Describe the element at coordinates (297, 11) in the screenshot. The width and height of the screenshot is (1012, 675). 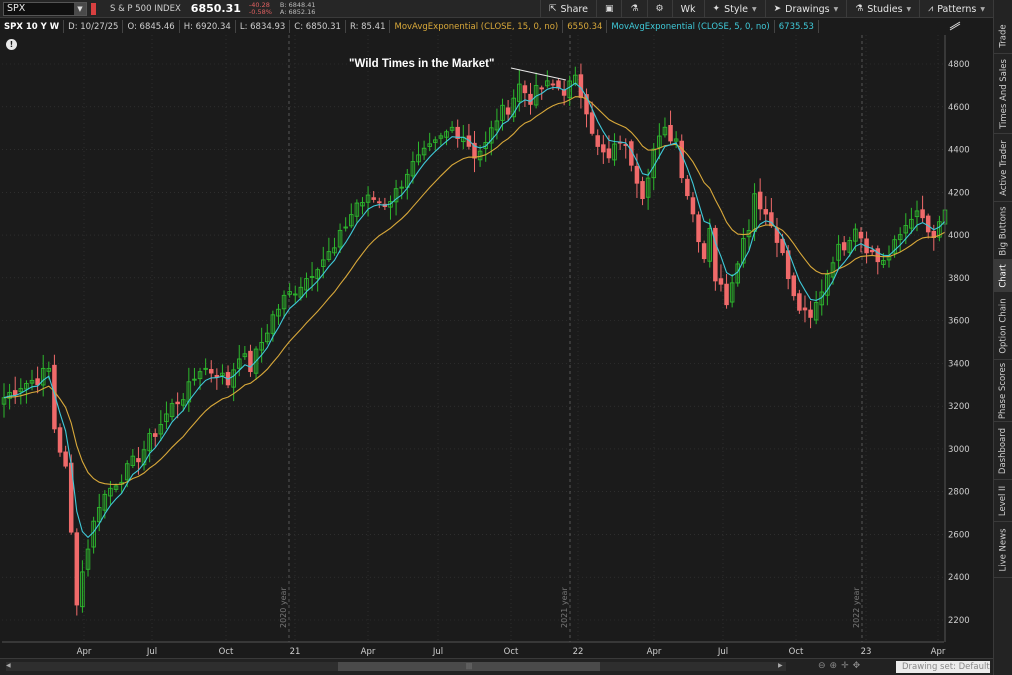
I see `ask-value: A: 6852.16` at that location.